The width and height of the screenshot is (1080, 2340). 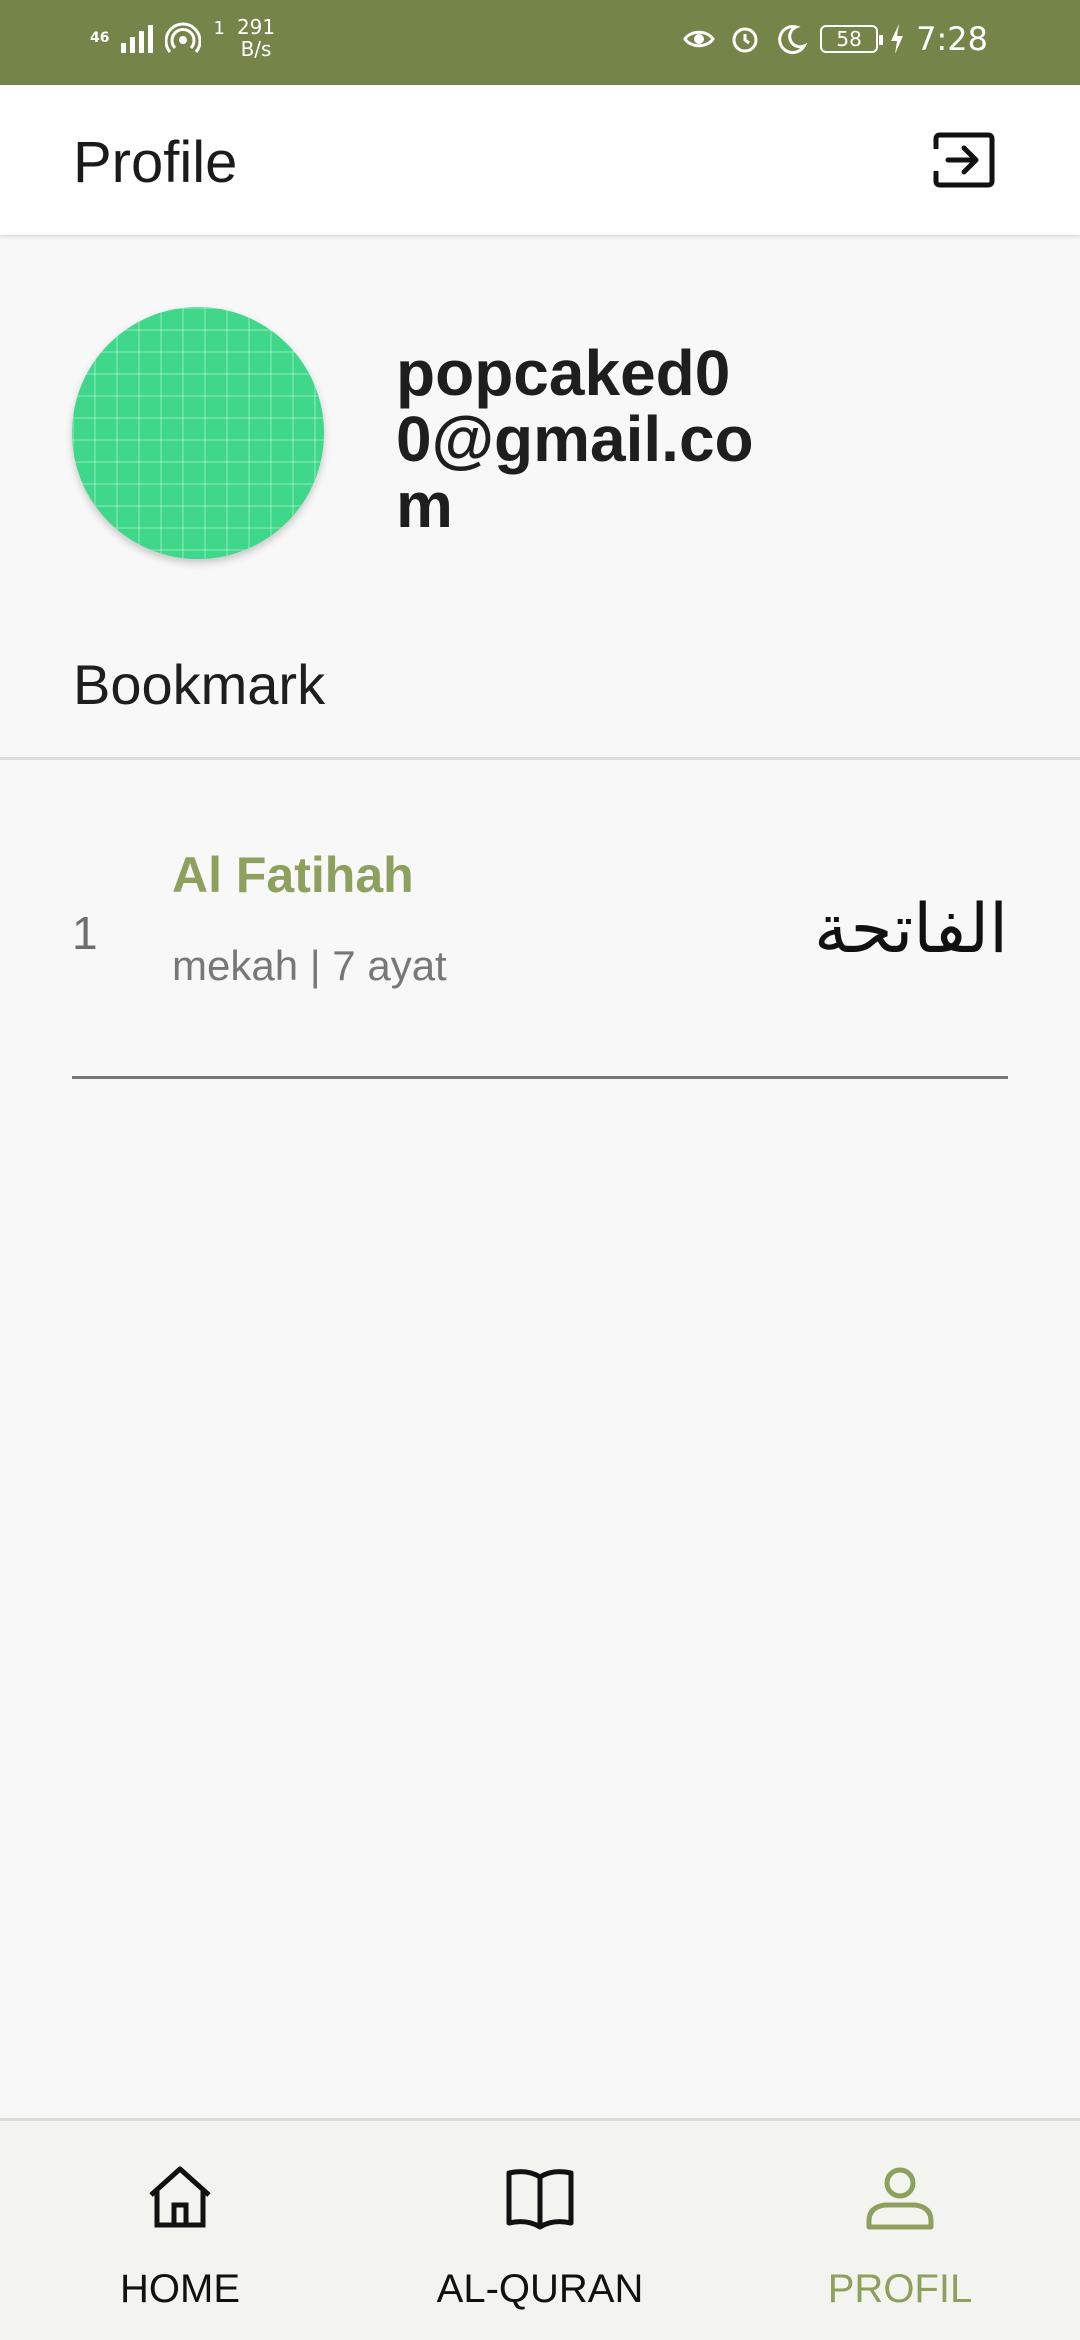 What do you see at coordinates (180, 2197) in the screenshot?
I see `home-icon` at bounding box center [180, 2197].